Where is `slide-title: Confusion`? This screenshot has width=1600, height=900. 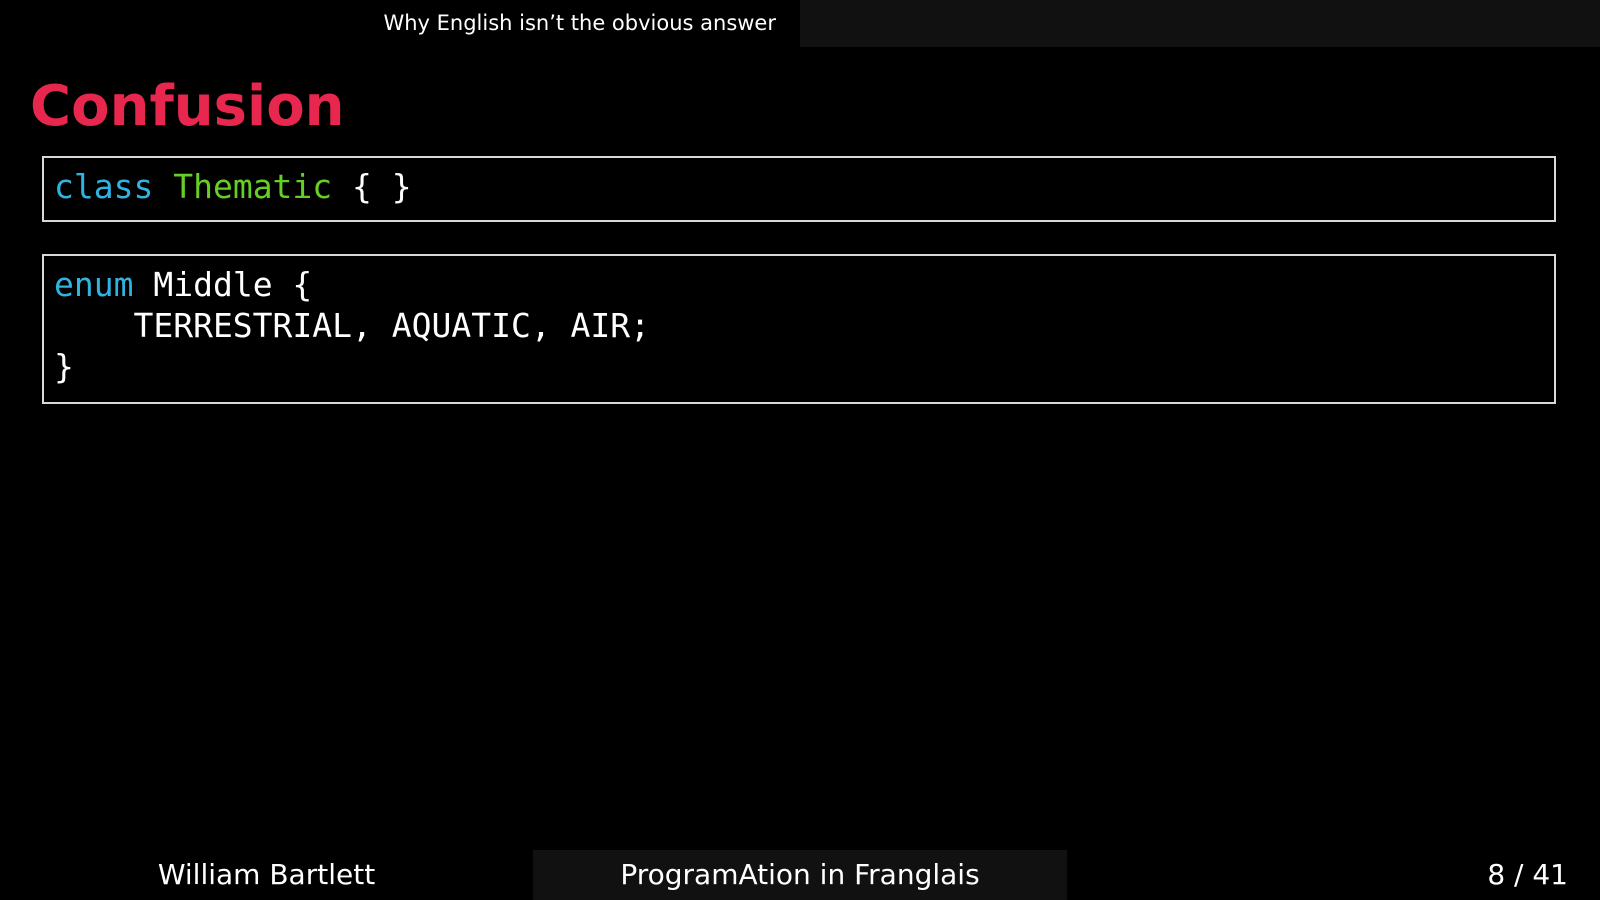
slide-title: Confusion is located at coordinates (187, 106).